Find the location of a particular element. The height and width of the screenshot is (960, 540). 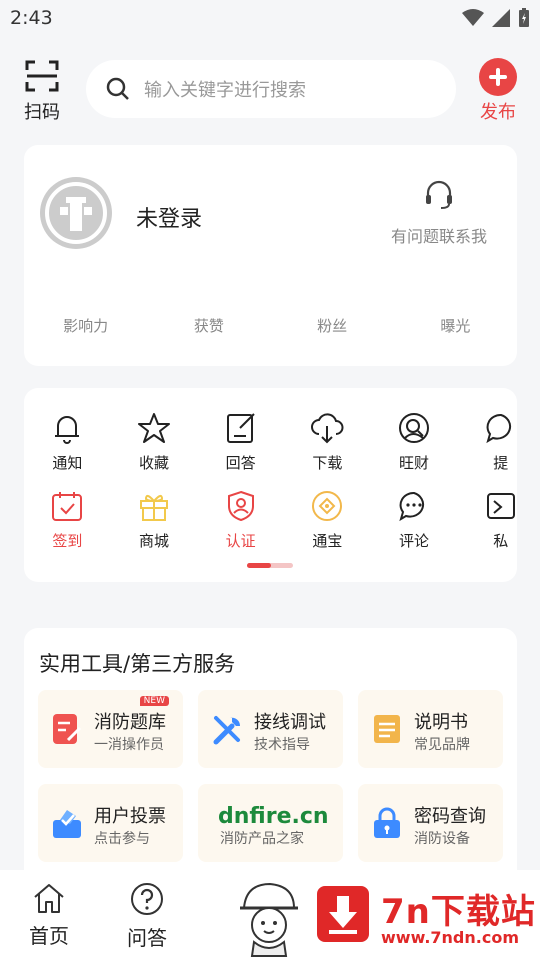

menu-item-verify: 认证 is located at coordinates (240, 519).